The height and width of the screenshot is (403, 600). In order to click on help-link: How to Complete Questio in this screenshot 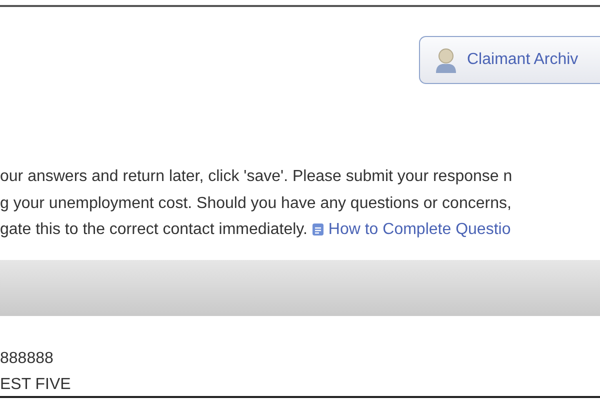, I will do `click(419, 229)`.